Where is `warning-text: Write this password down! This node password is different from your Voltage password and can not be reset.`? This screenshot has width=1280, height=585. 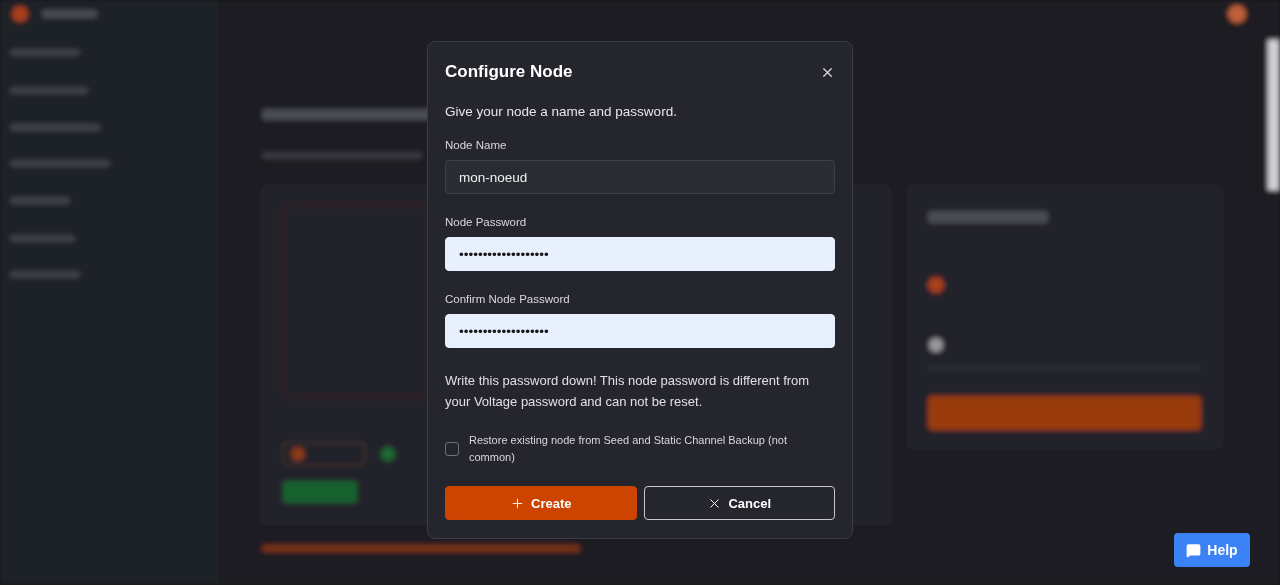
warning-text: Write this password down! This node password is different from your Voltage password and can not be reset. is located at coordinates (628, 391).